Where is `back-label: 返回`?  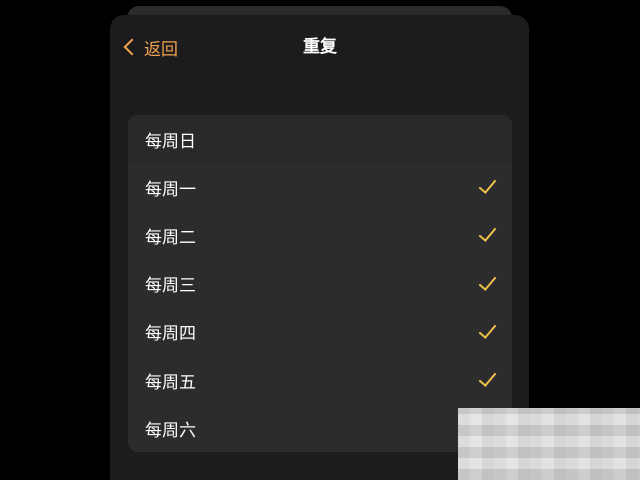
back-label: 返回 is located at coordinates (161, 49).